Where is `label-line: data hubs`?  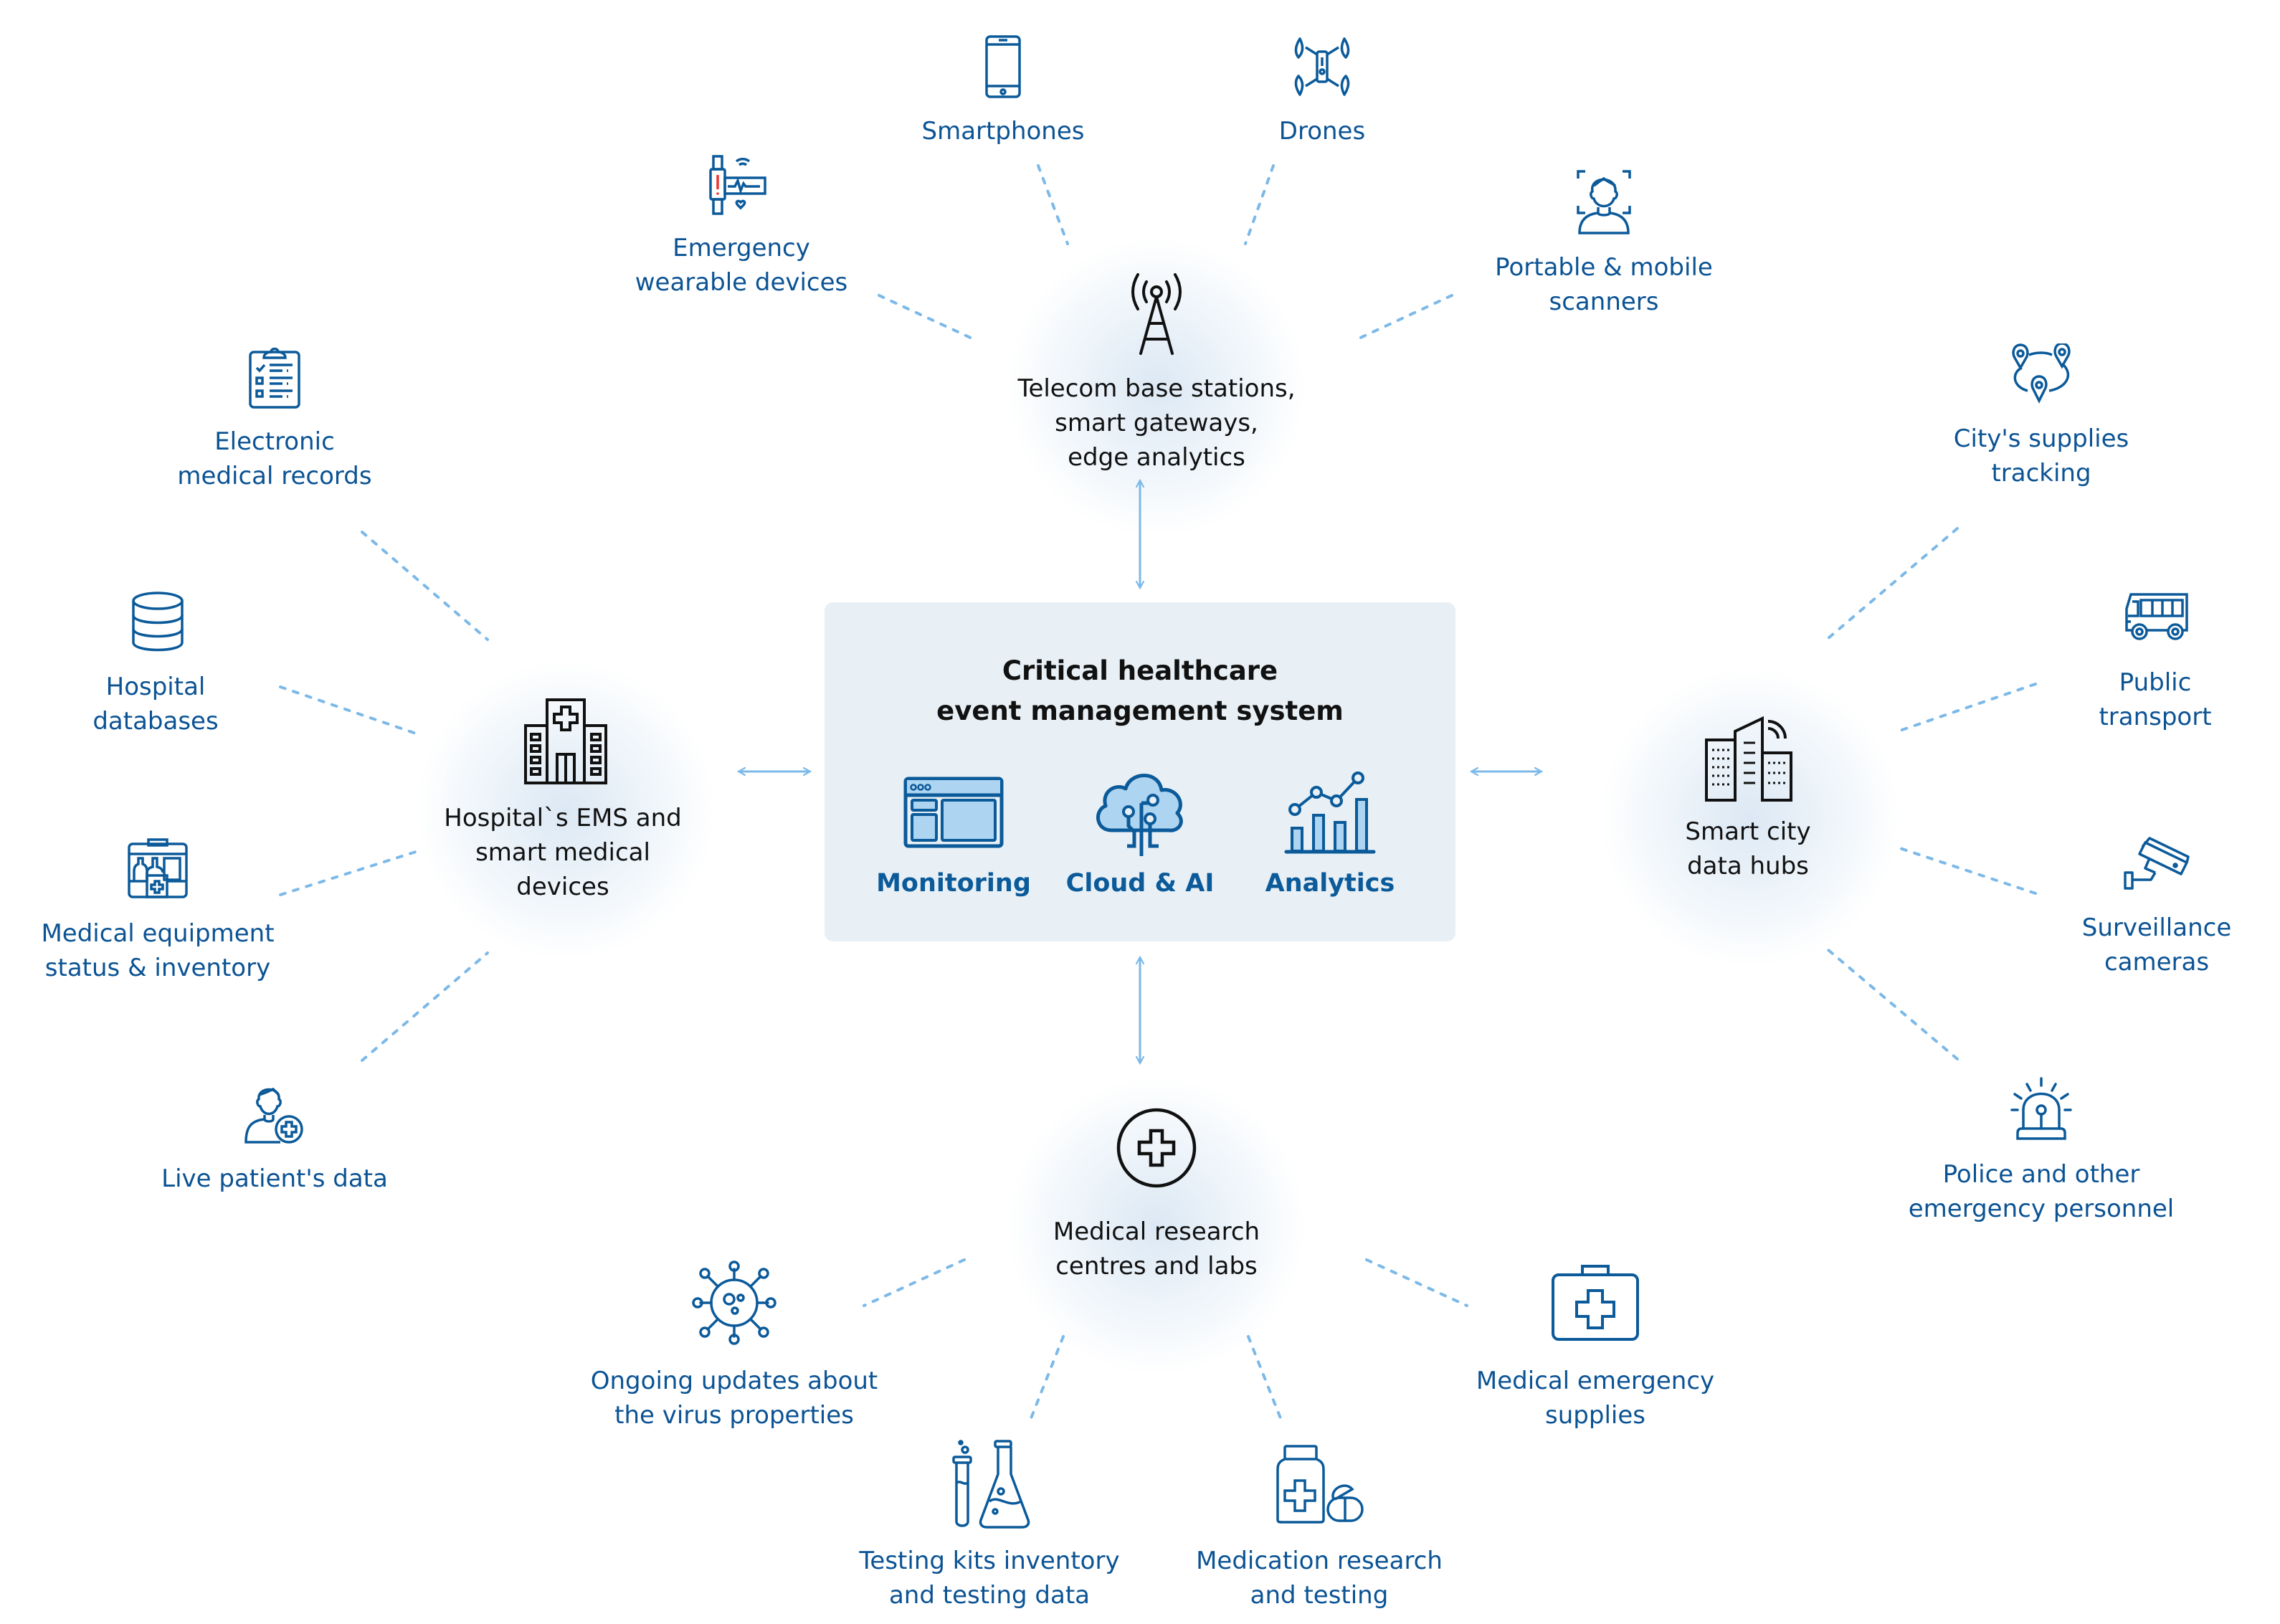
label-line: data hubs is located at coordinates (1748, 866).